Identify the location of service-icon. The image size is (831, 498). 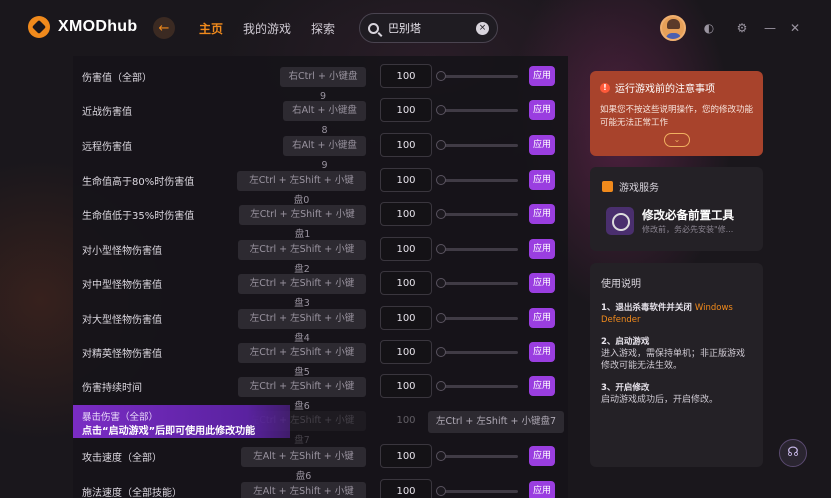
(607, 186).